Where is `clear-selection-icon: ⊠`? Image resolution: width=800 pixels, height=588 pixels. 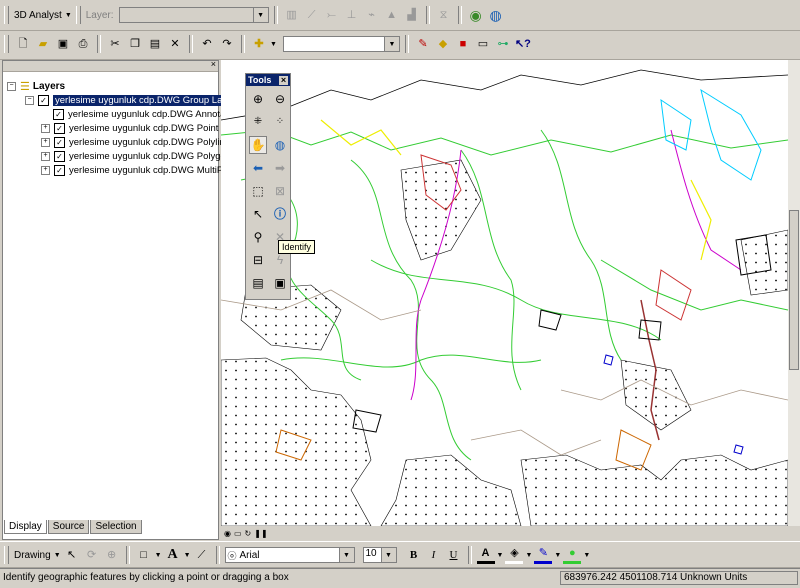
clear-selection-icon: ⊠ is located at coordinates (280, 191).